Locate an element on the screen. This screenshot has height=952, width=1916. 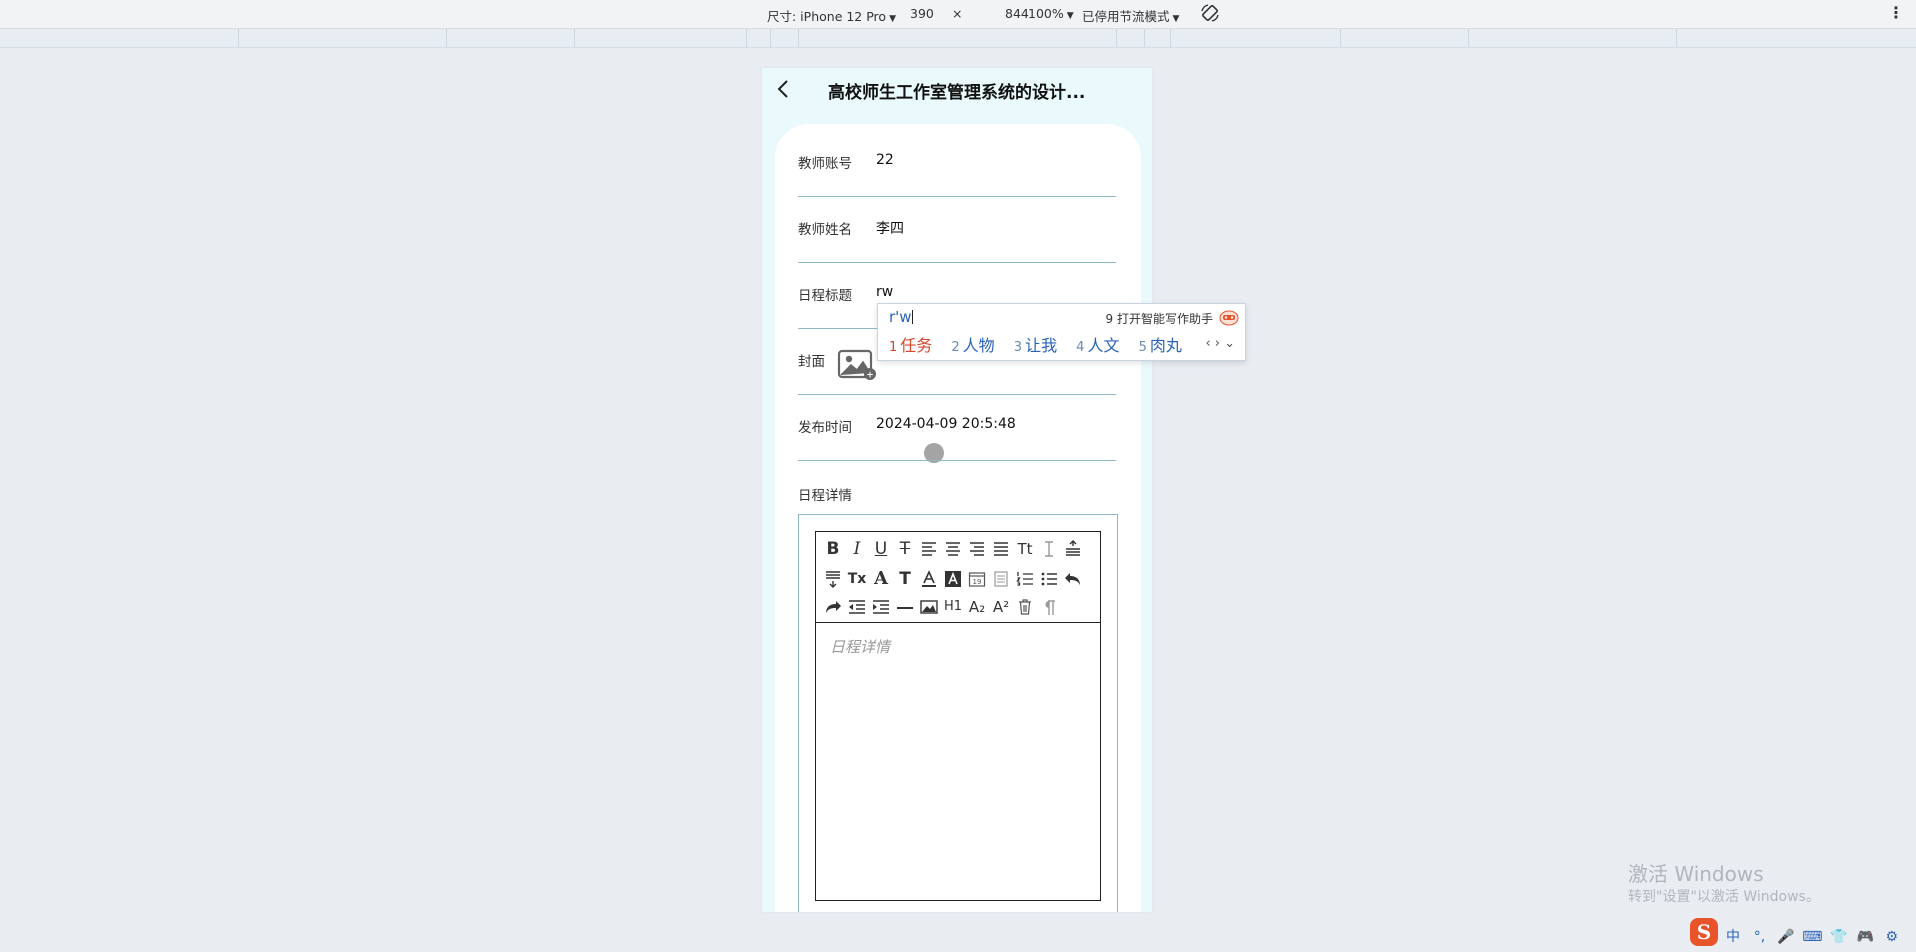
indent-button is located at coordinates (881, 607).